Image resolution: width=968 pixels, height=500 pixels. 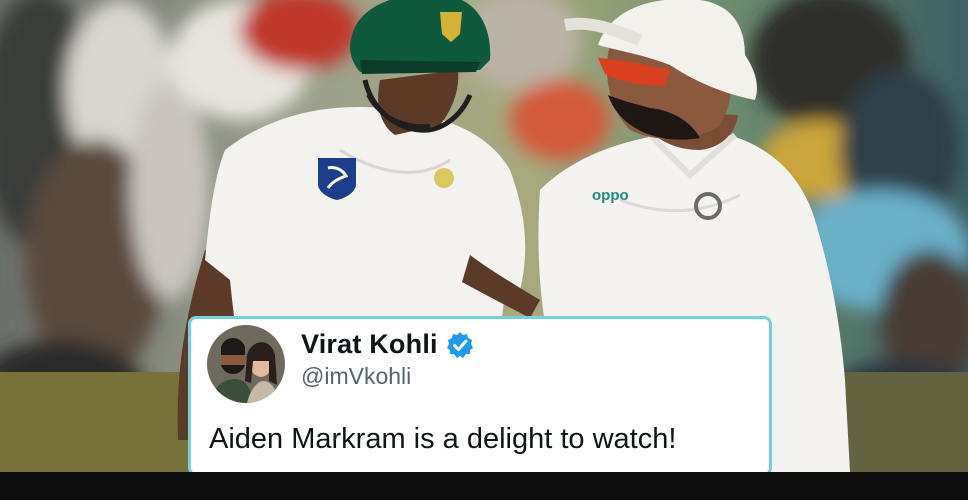 I want to click on svg-text: oppo, so click(x=610, y=195).